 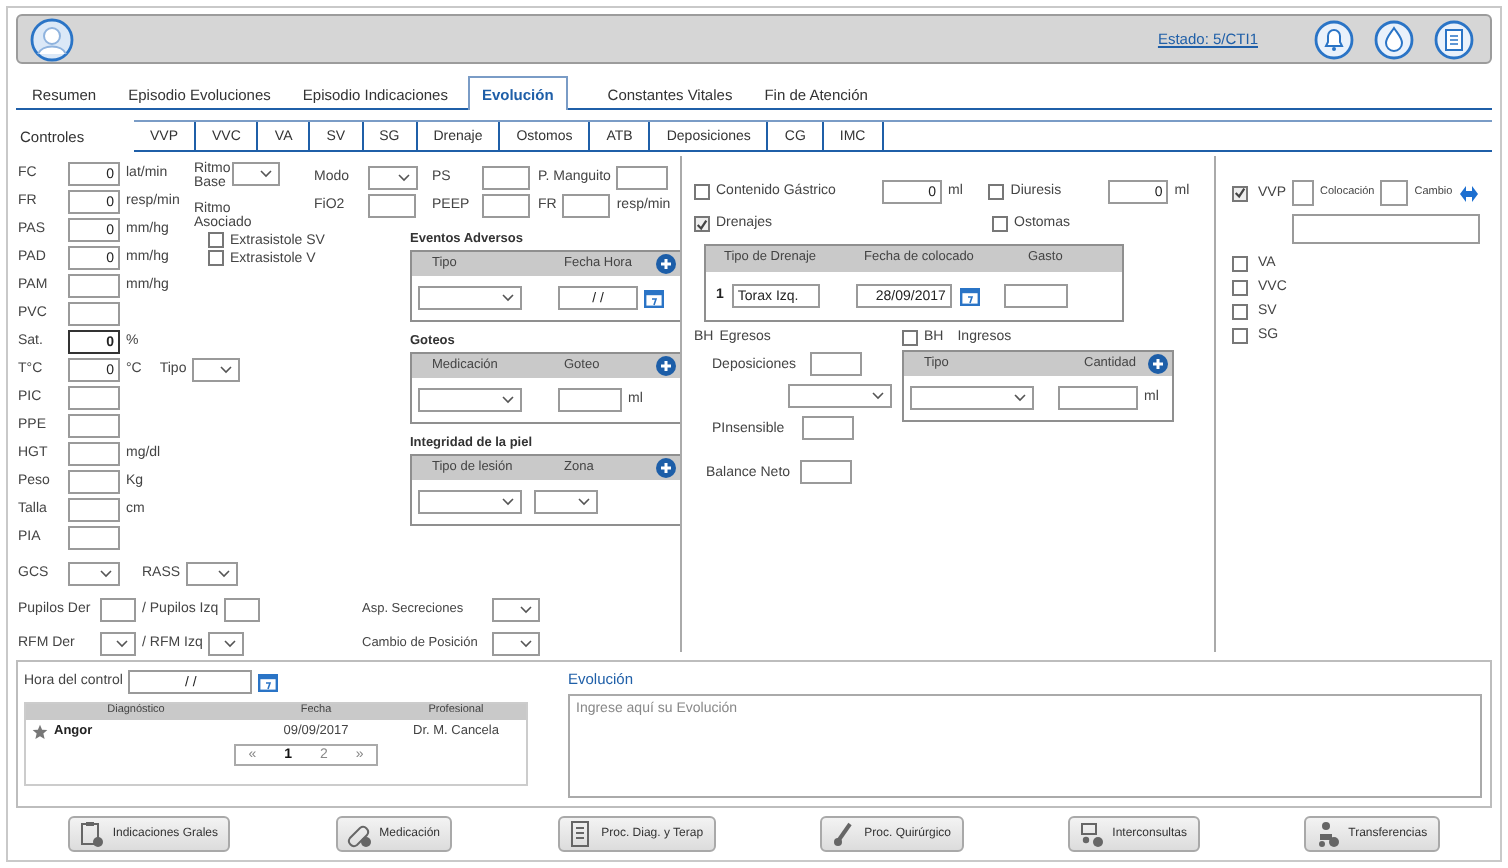 What do you see at coordinates (40, 732) in the screenshot?
I see `star-icon` at bounding box center [40, 732].